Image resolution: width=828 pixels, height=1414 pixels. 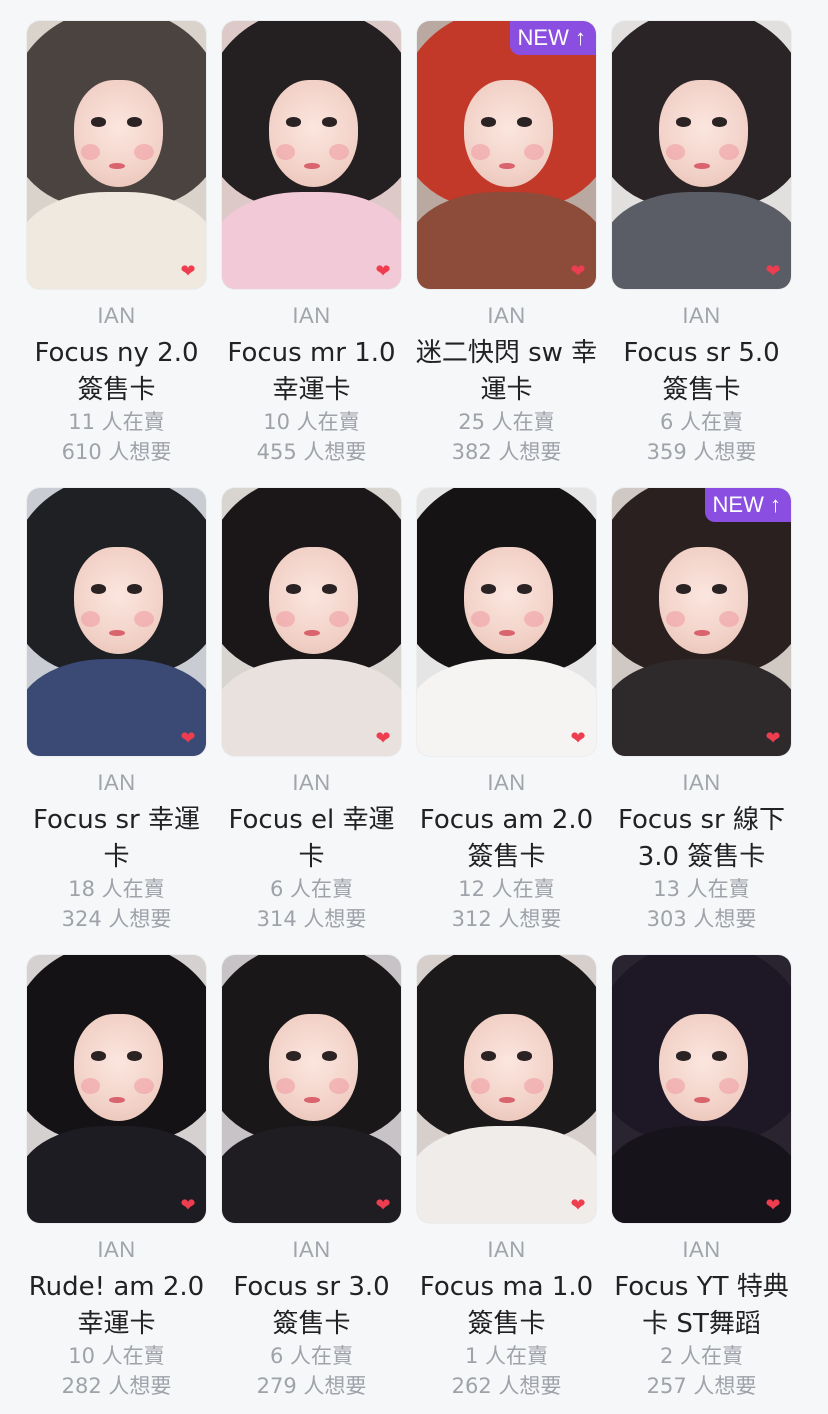 I want to click on selling-count: 13 人在賣, so click(x=701, y=889).